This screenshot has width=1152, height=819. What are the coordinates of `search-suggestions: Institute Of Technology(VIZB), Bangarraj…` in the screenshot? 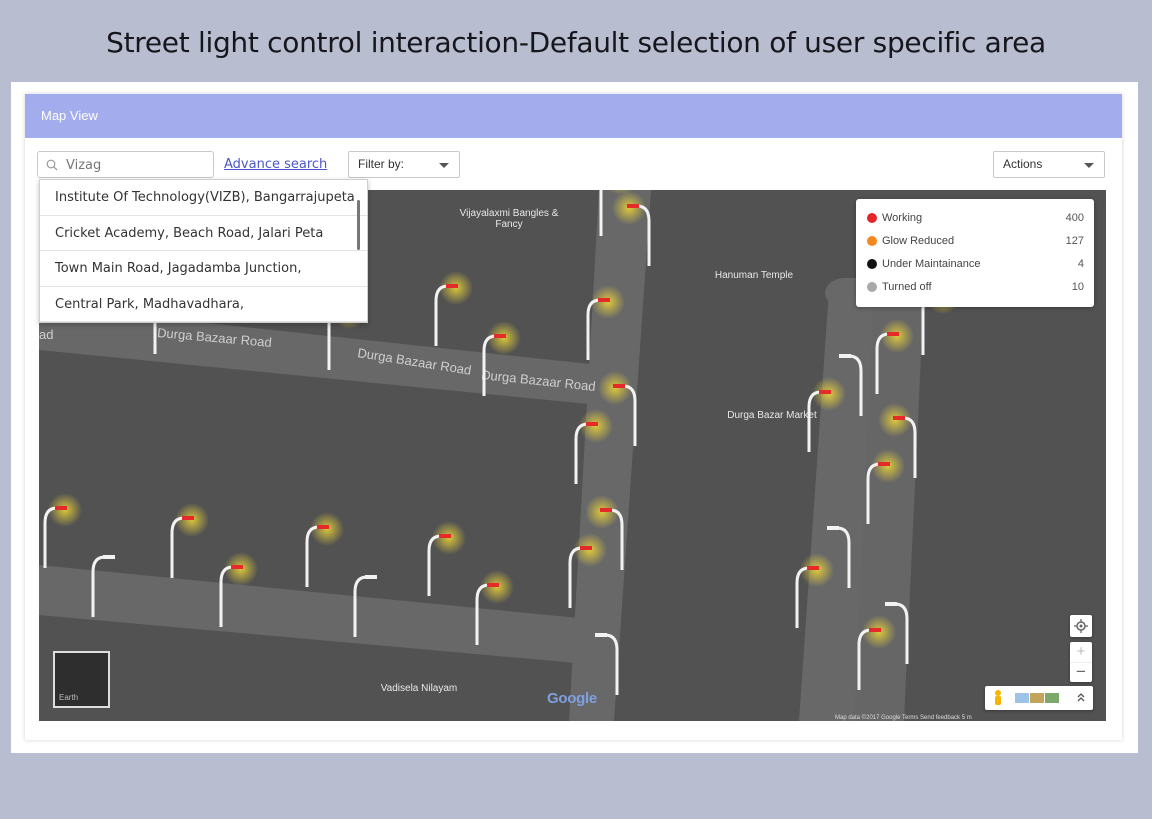 It's located at (203, 251).